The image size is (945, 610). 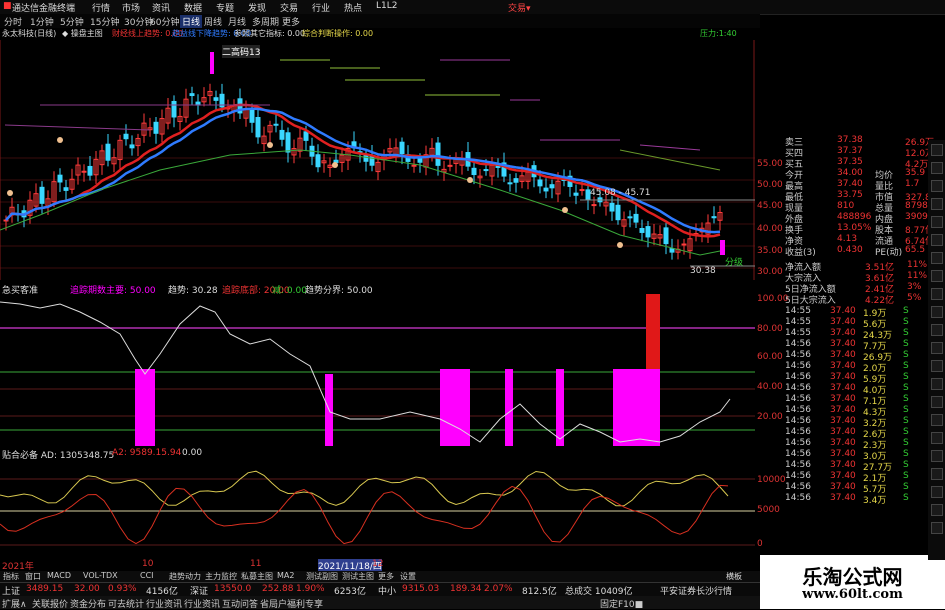 What do you see at coordinates (915, 173) in the screenshot?
I see `quote-value: 35.9` at bounding box center [915, 173].